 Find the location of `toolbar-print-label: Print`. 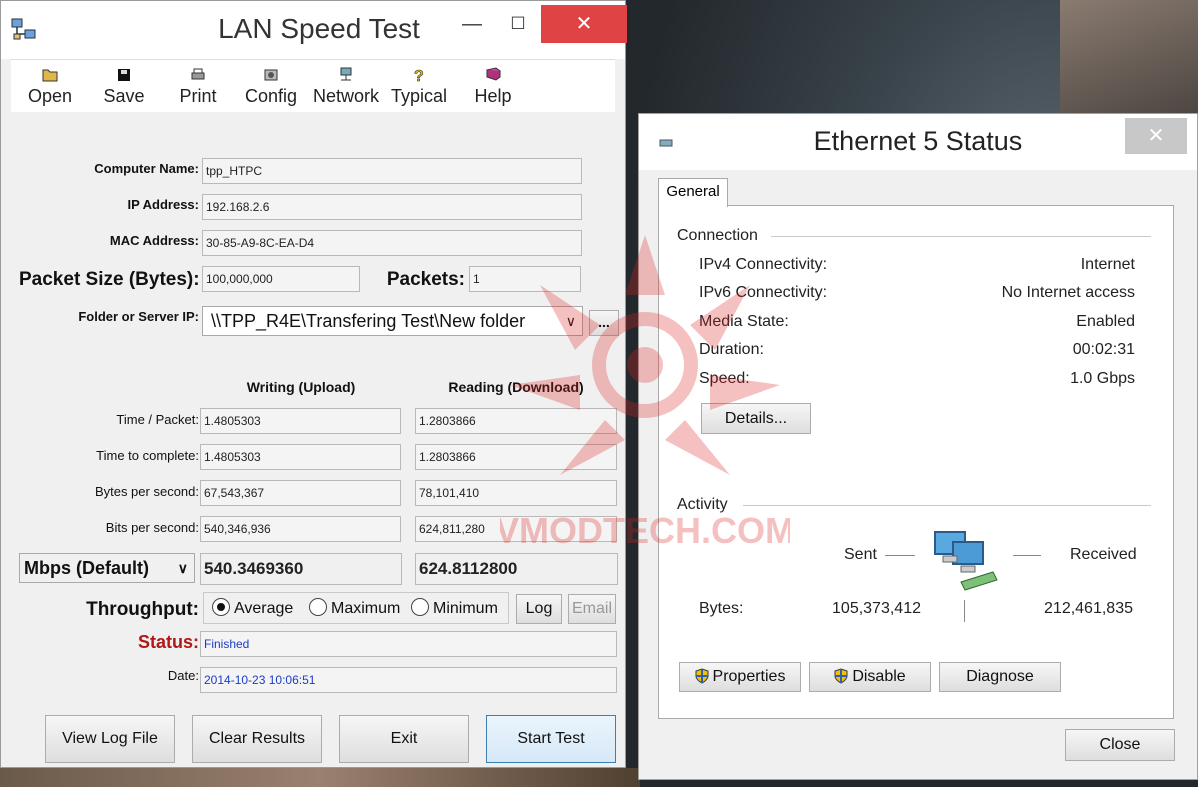

toolbar-print-label: Print is located at coordinates (198, 96).